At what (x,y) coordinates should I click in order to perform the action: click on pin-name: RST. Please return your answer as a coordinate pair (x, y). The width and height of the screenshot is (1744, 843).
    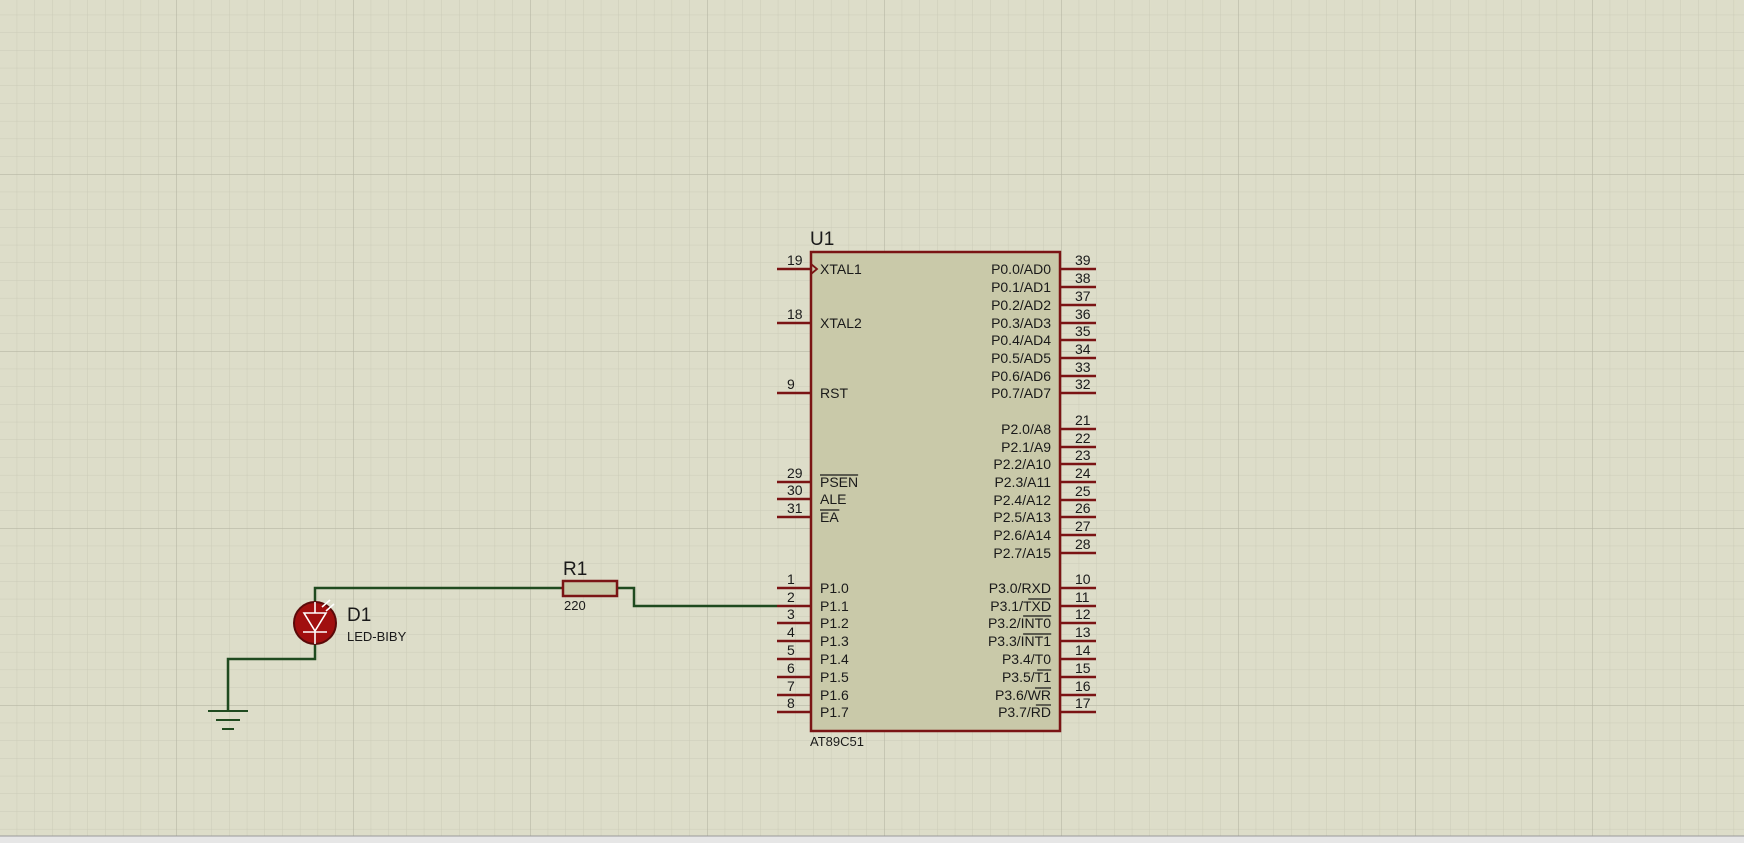
    Looking at the image, I should click on (834, 393).